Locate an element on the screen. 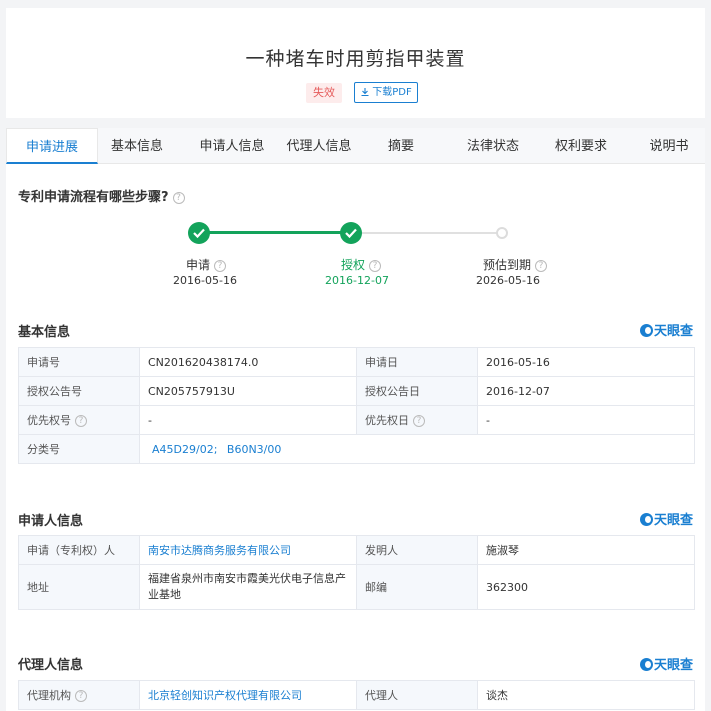  step-expiry-label: 预估到期? is located at coordinates (515, 264).